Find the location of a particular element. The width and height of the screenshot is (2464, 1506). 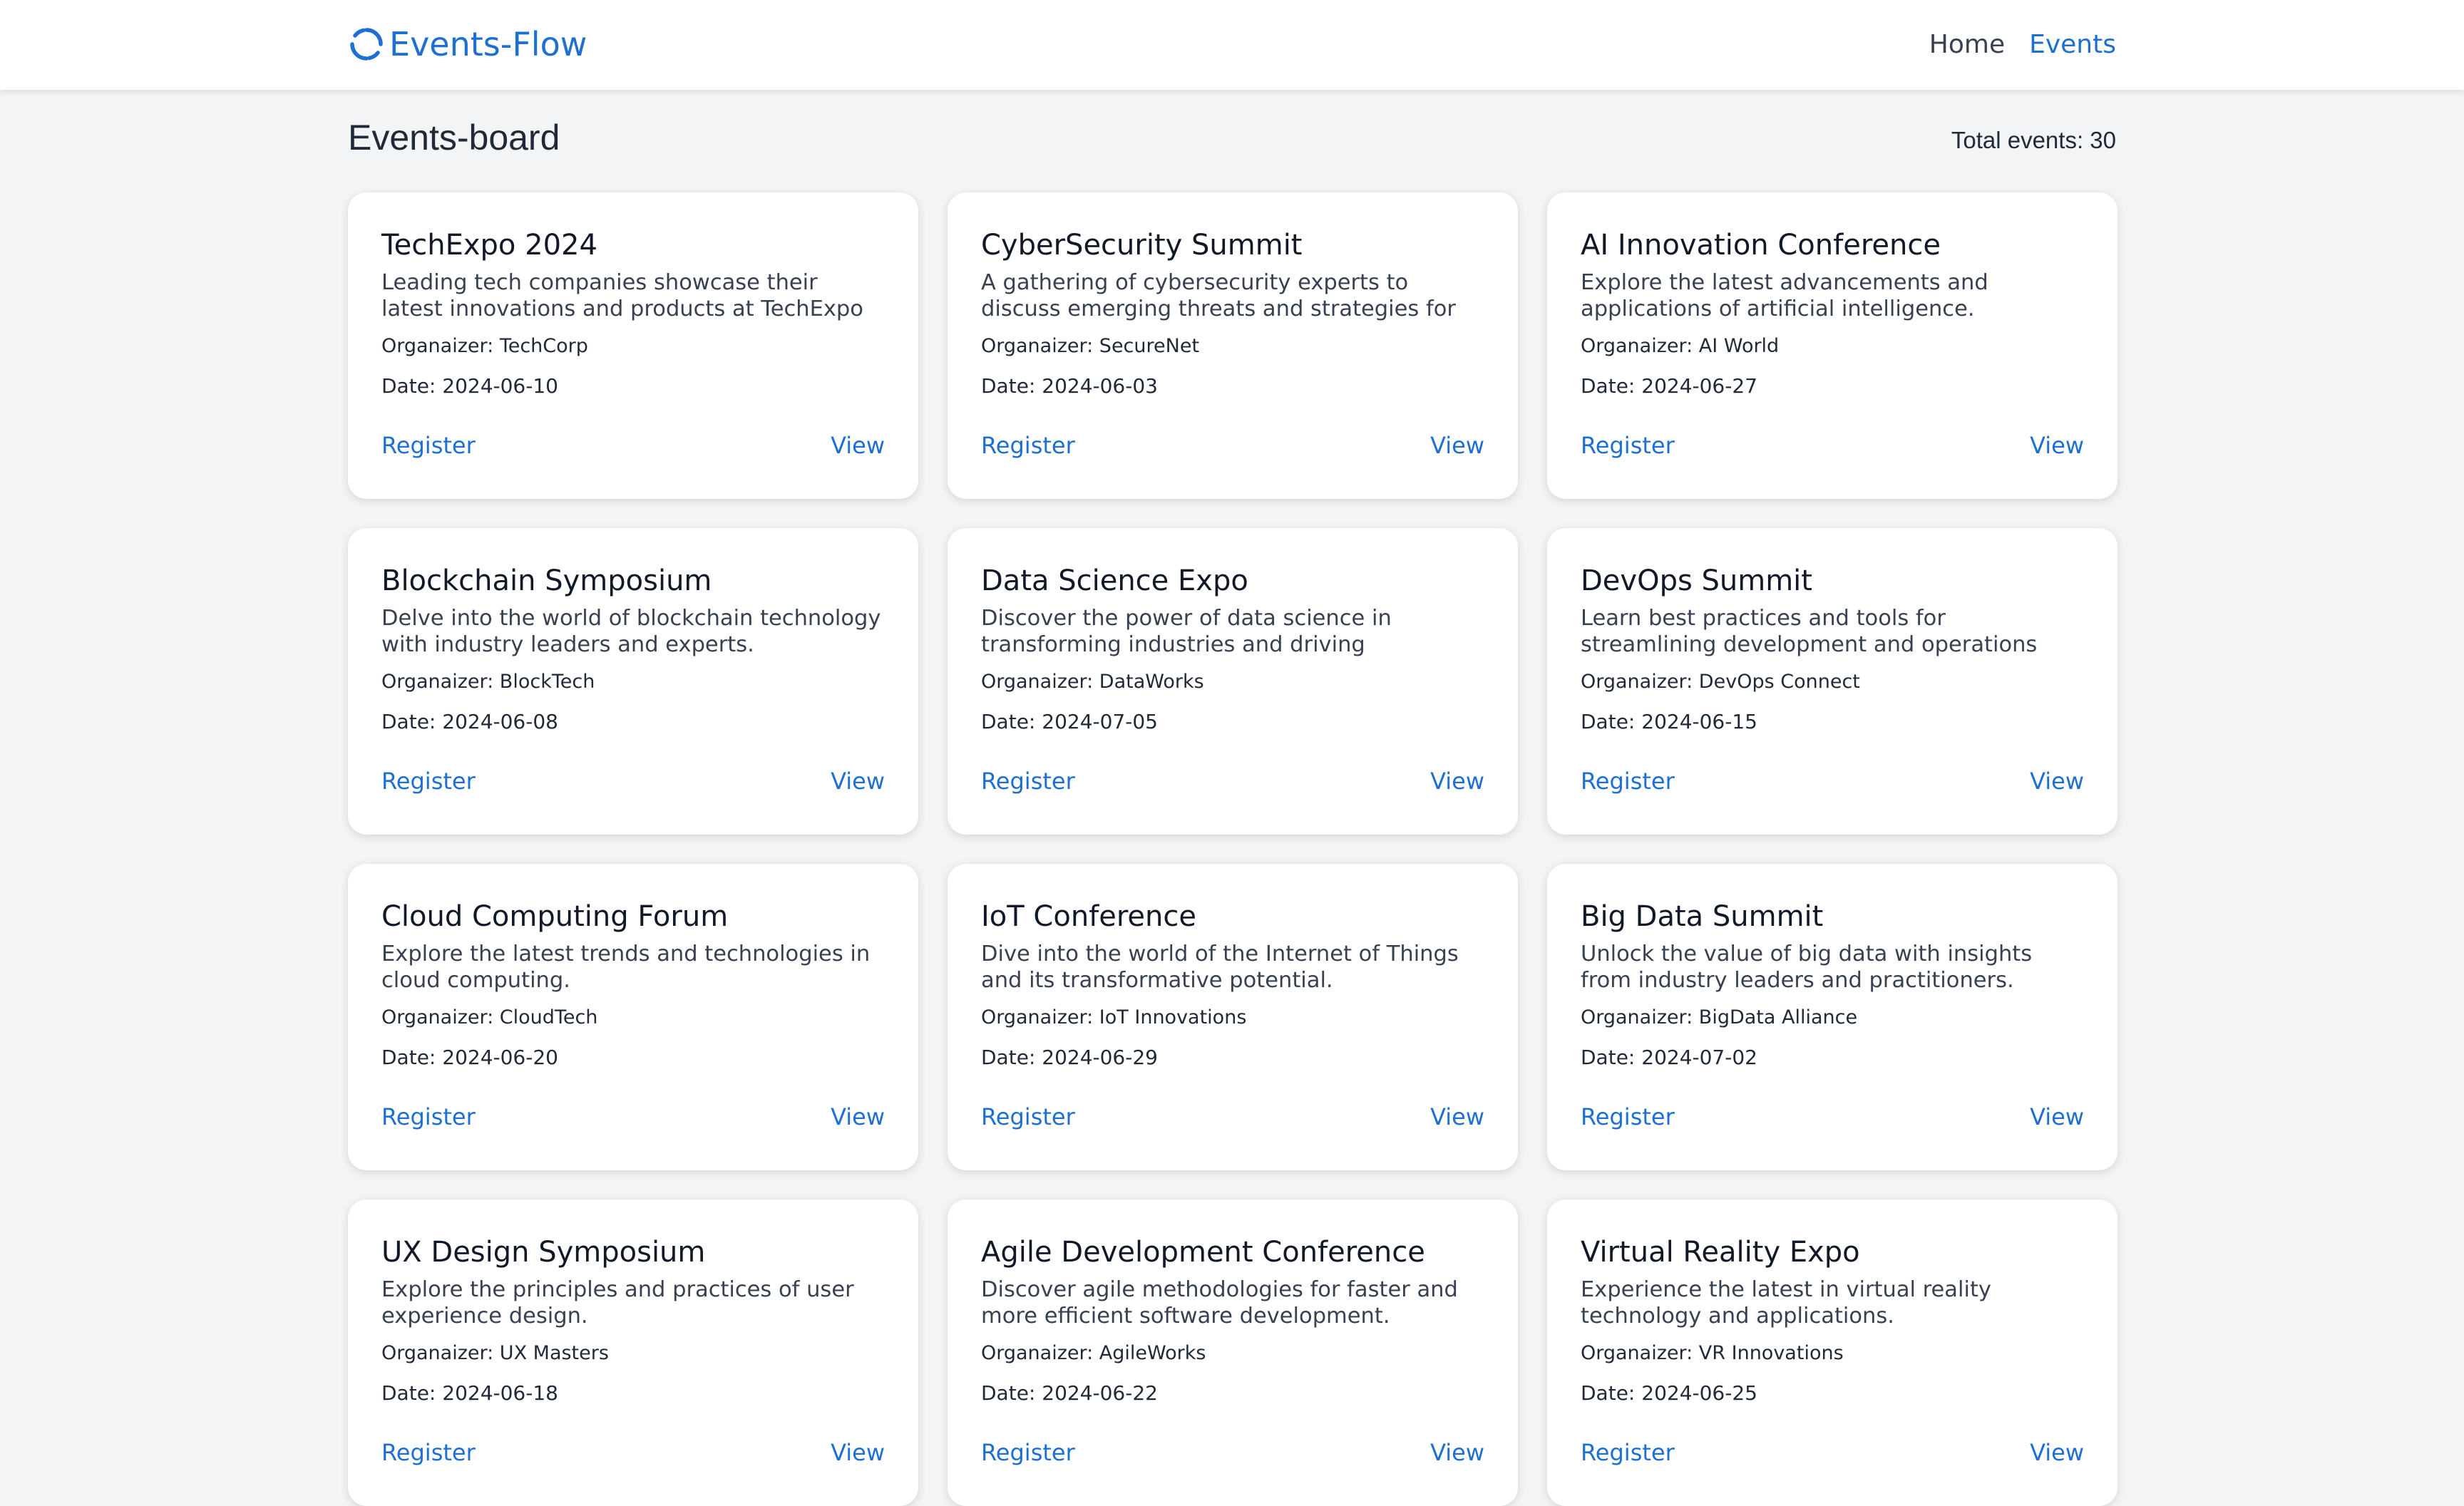

event-organizer: Organaizer: CloudTech is located at coordinates (489, 1017).